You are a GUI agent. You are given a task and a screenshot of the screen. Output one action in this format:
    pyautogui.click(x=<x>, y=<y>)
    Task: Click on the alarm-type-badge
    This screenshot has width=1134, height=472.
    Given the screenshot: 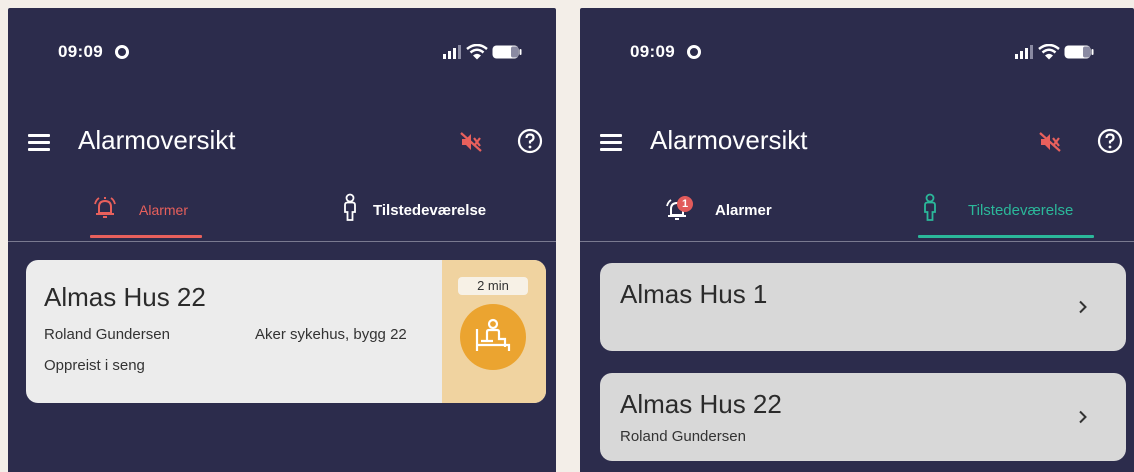 What is the action you would take?
    pyautogui.click(x=493, y=337)
    